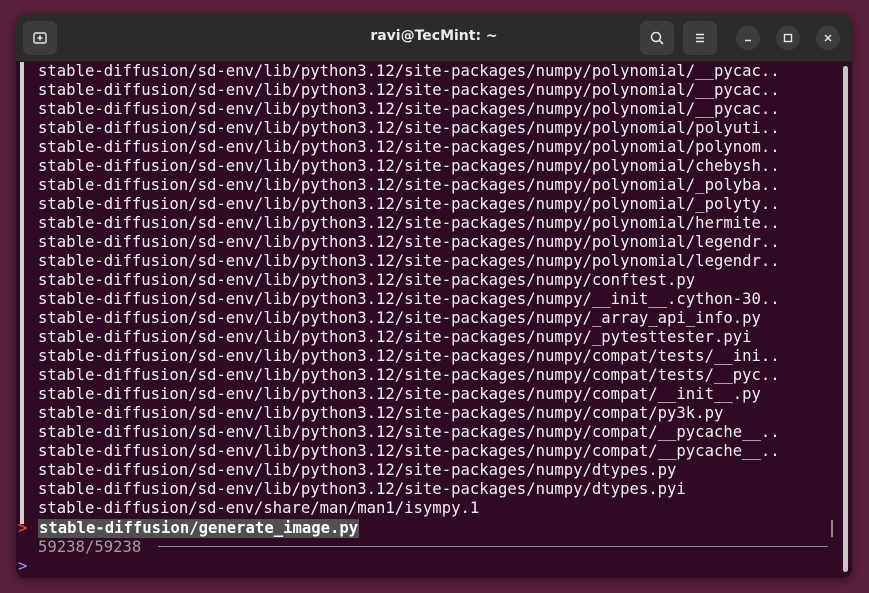 The image size is (869, 593). I want to click on close-icon, so click(828, 38).